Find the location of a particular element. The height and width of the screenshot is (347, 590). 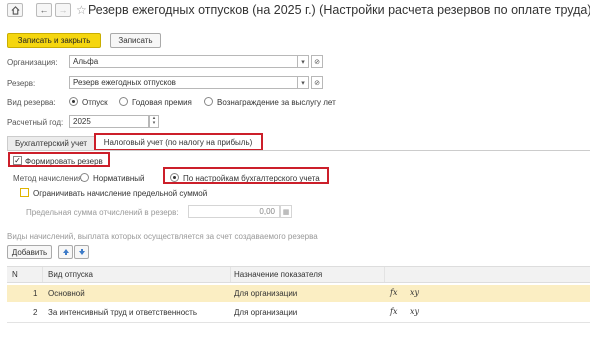

radio-normative is located at coordinates (84, 177).